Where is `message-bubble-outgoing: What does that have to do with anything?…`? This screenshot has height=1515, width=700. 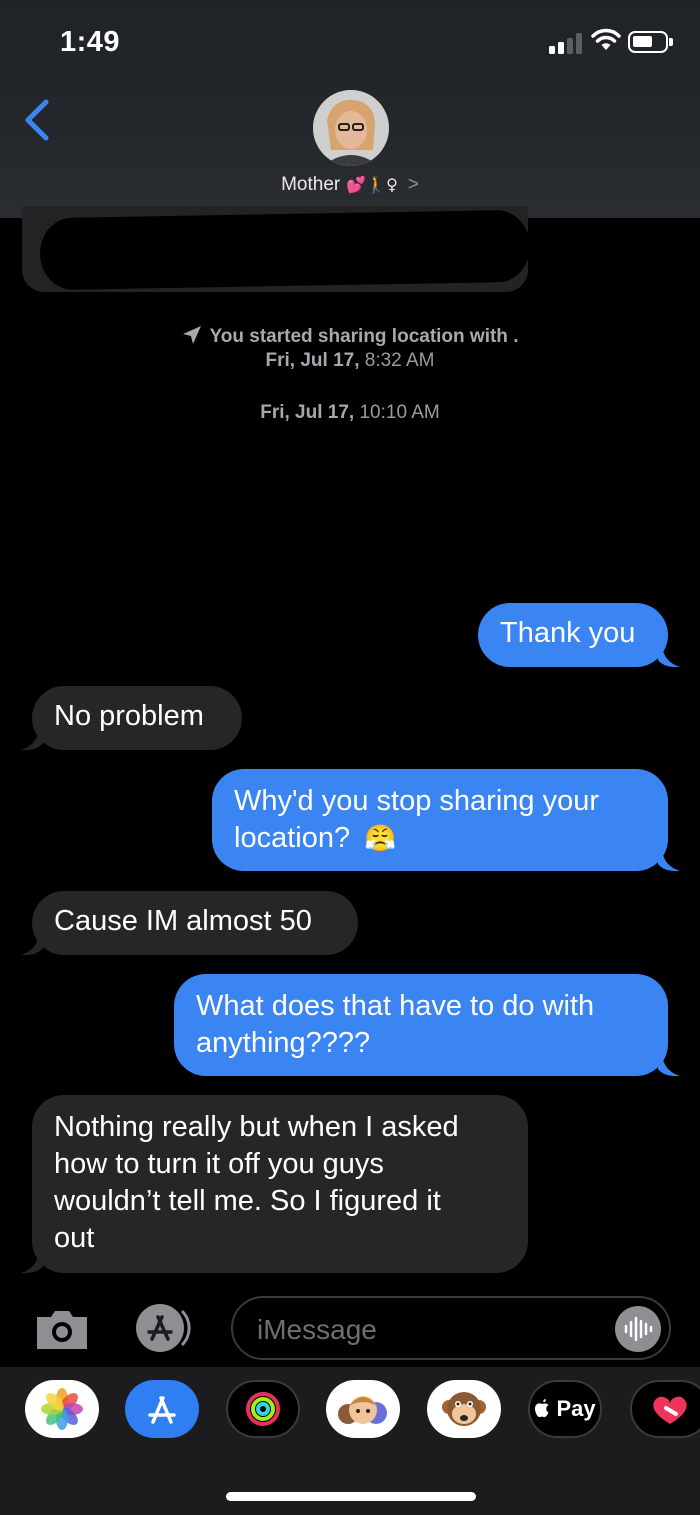 message-bubble-outgoing: What does that have to do with anything?… is located at coordinates (421, 1025).